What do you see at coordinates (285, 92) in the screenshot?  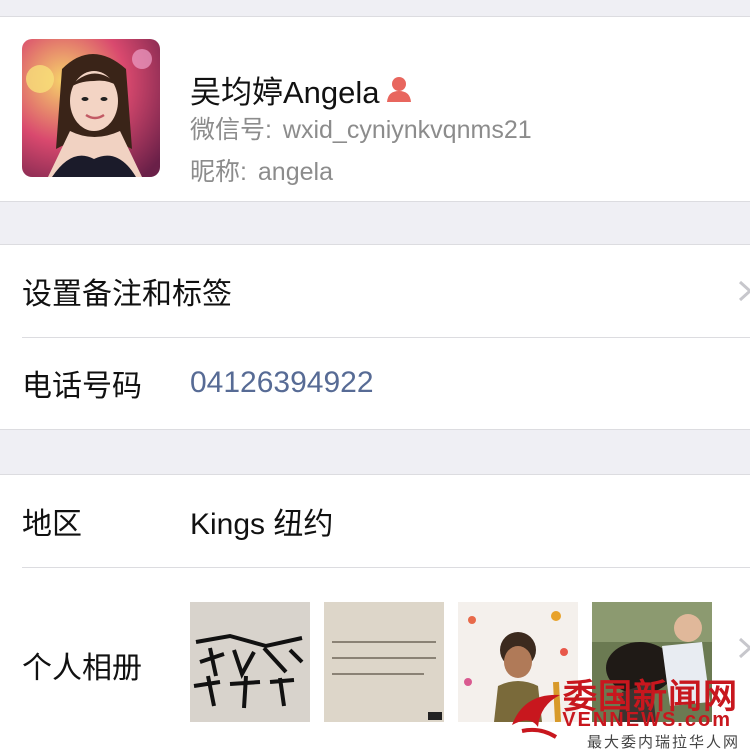 I see `profile-name: 吴均婷Angela` at bounding box center [285, 92].